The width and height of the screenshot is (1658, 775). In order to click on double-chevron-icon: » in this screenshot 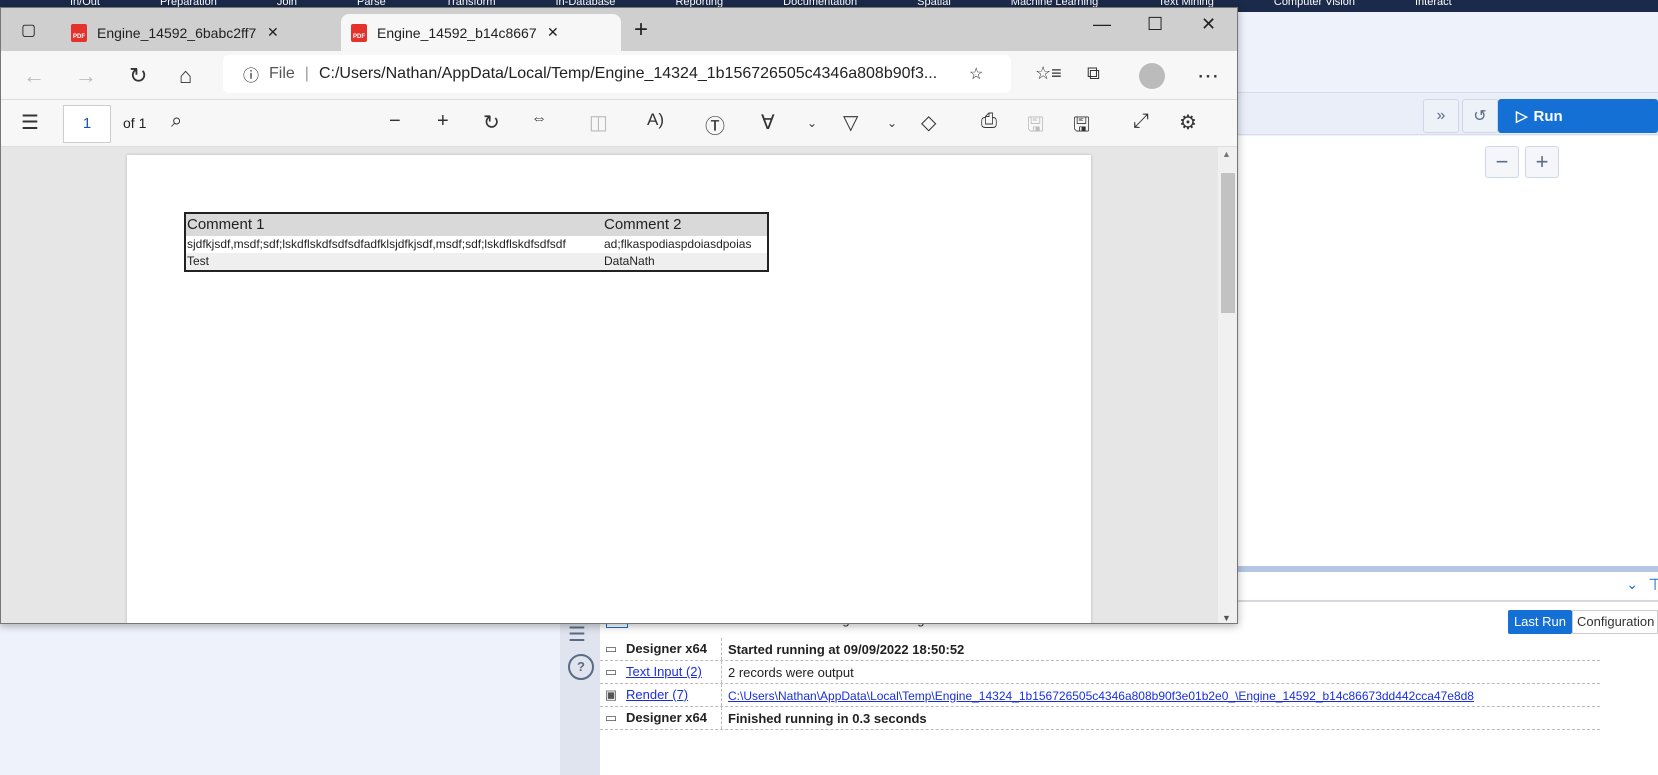, I will do `click(1441, 115)`.